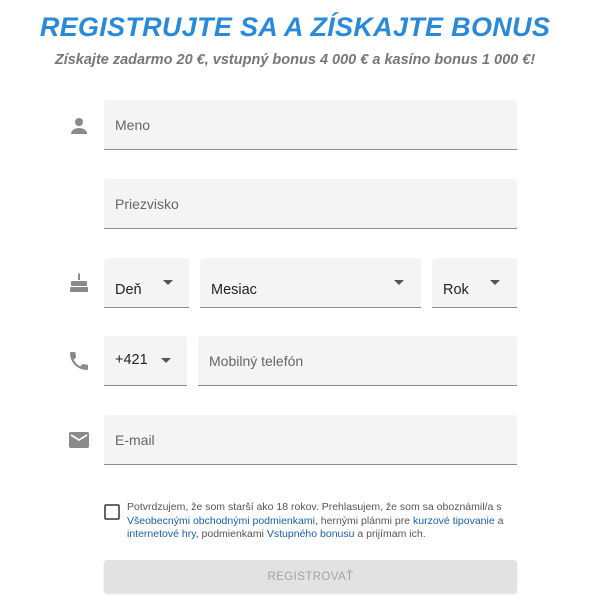 The height and width of the screenshot is (610, 590). Describe the element at coordinates (79, 440) in the screenshot. I see `email-icon` at that location.